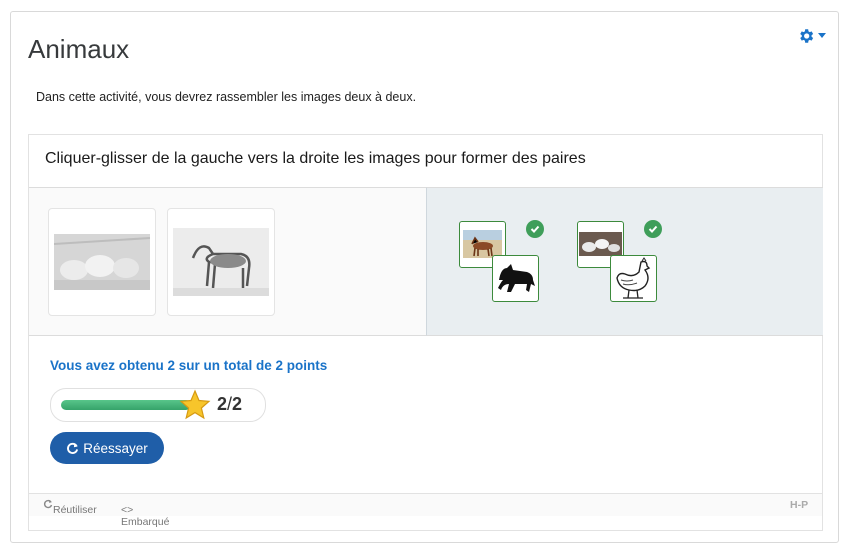 This screenshot has width=842, height=543. I want to click on score-bar: 2/2, so click(158, 405).